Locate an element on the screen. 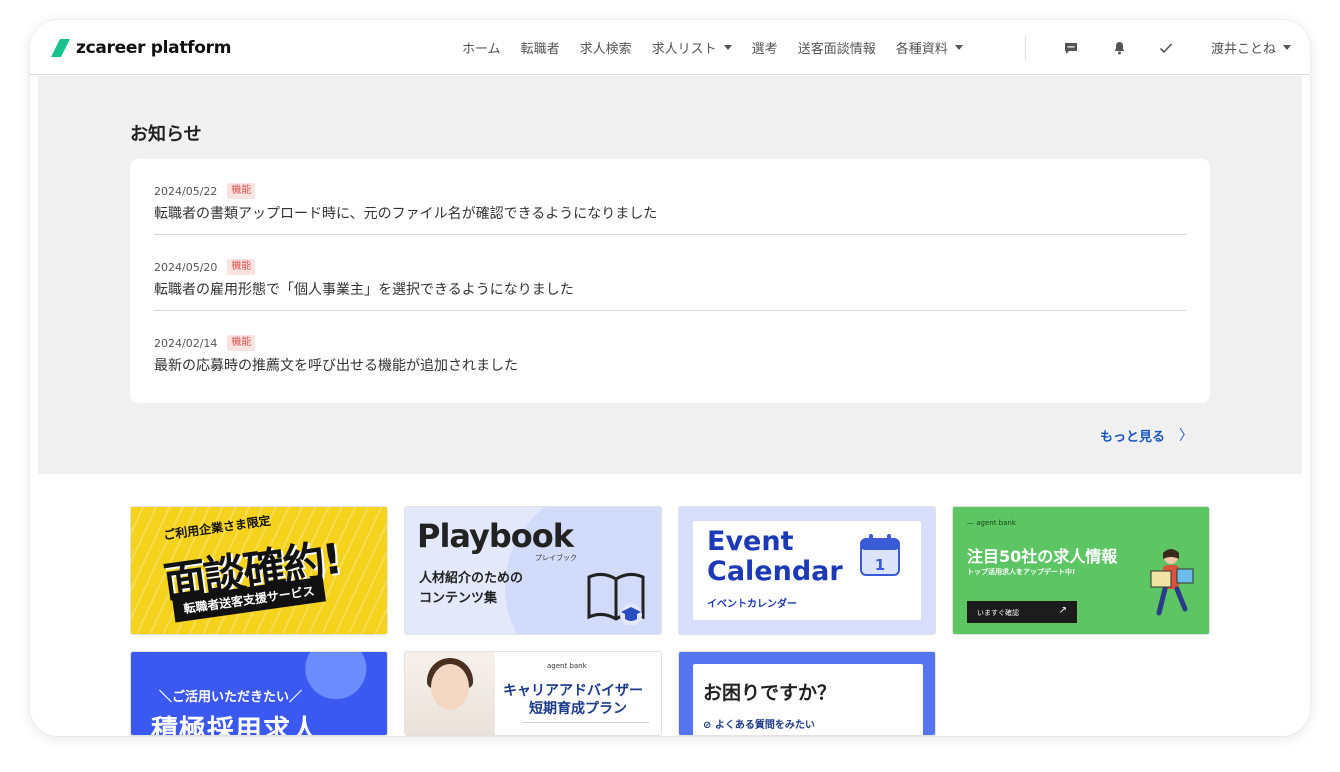 Image resolution: width=1340 pixels, height=772 pixels. nav-job-list-label: 求人リスト is located at coordinates (684, 49).